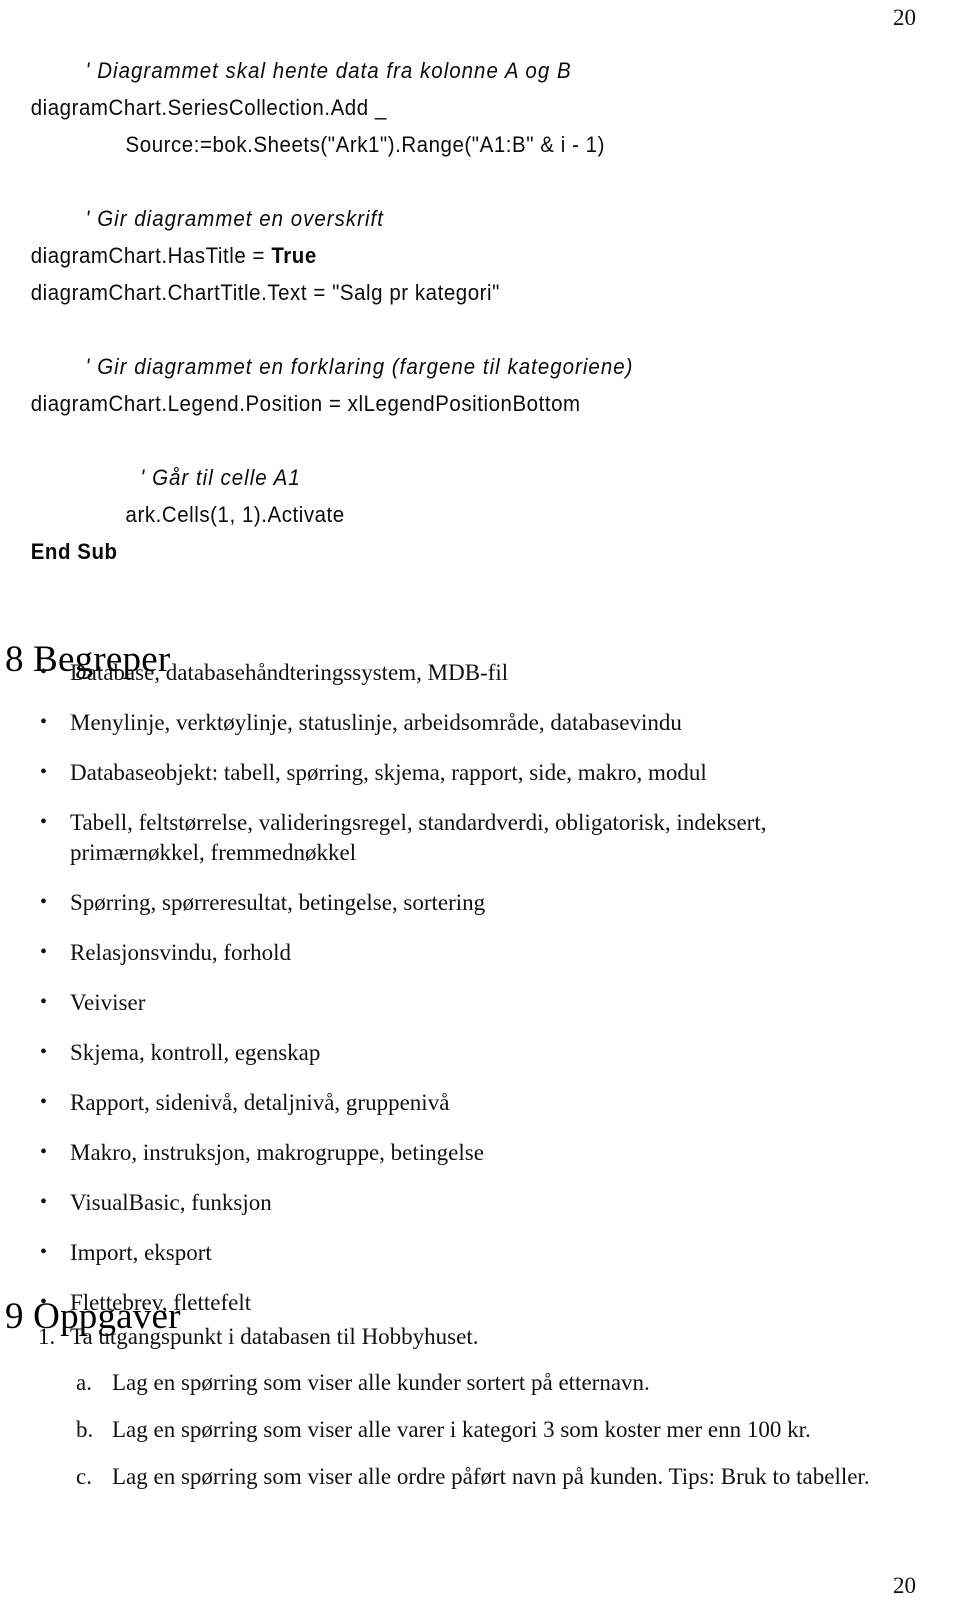 This screenshot has width=960, height=1611. What do you see at coordinates (234, 218) in the screenshot?
I see `code-comment-line: ' Gir diagrammet en overskrift` at bounding box center [234, 218].